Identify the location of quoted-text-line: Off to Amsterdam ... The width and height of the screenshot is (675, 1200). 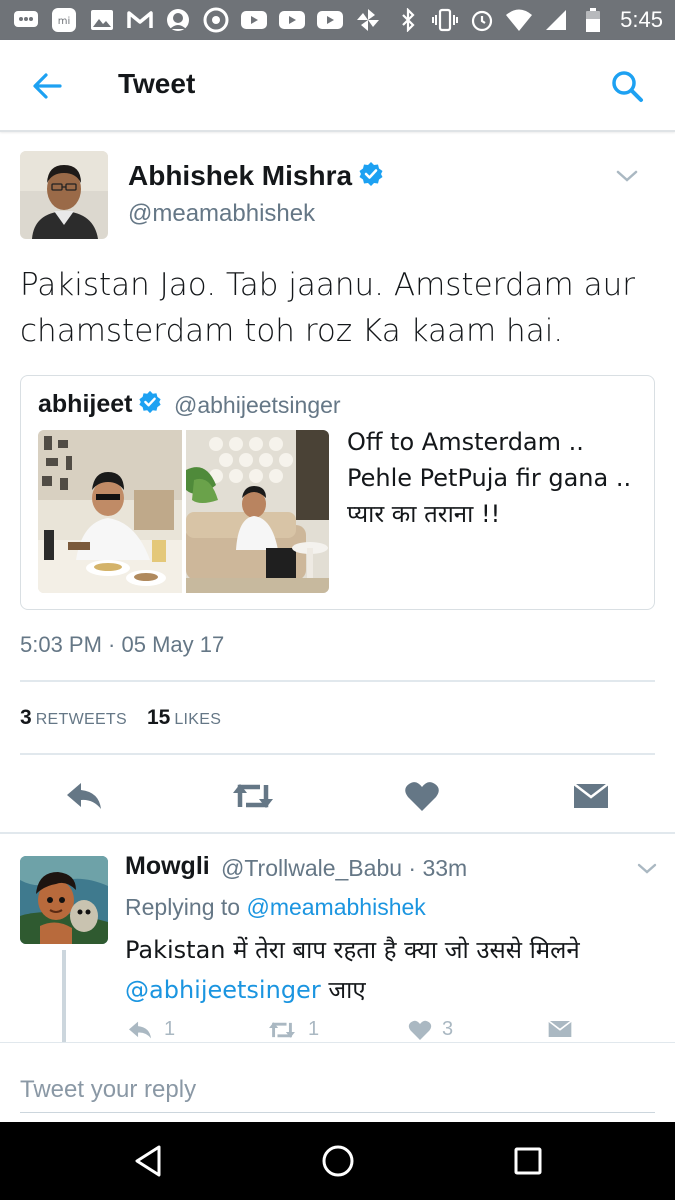
(465, 442).